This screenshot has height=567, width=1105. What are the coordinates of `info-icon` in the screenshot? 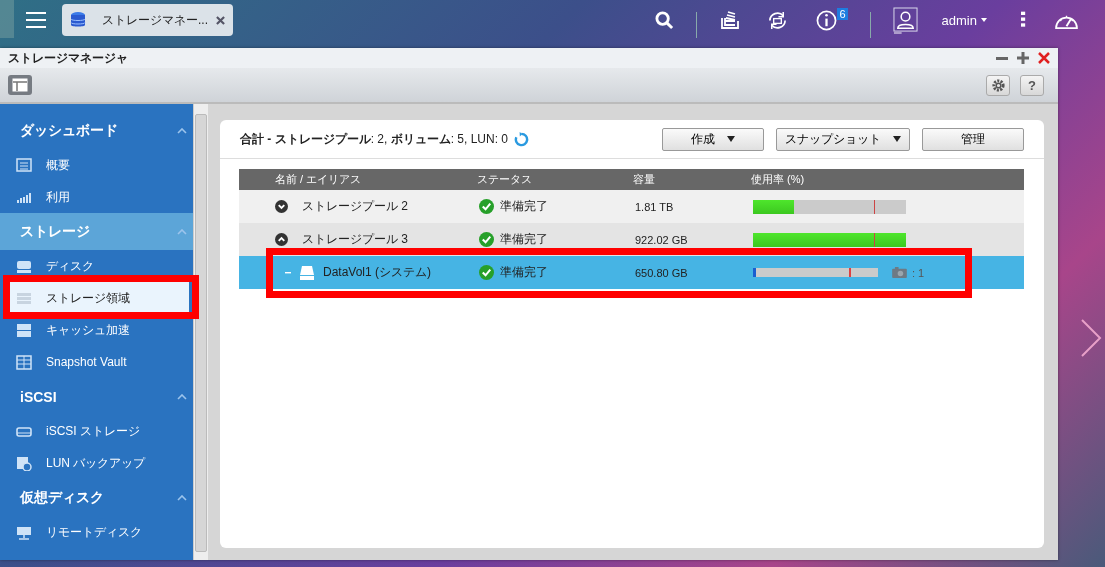 It's located at (827, 20).